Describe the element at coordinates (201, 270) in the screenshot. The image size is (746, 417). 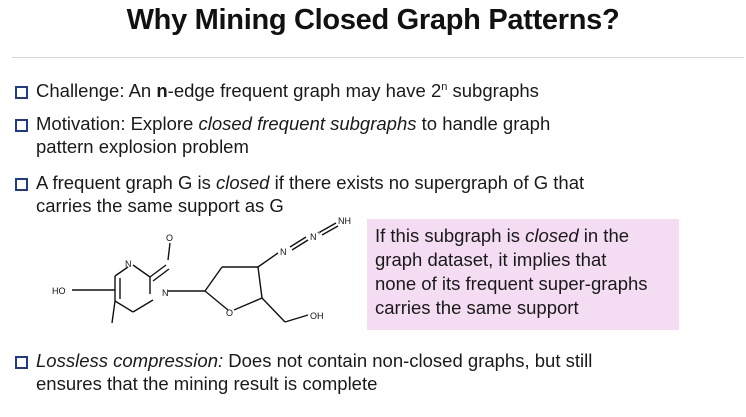
I see `molecule-diagram: O N N HO O OH N N + NH` at that location.